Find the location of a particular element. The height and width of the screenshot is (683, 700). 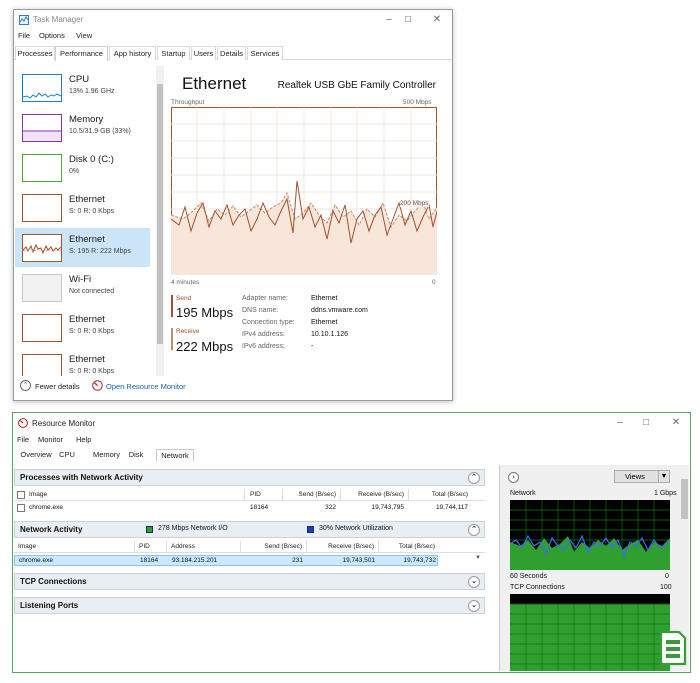

section-listening-header: Listening Ports ⌄ is located at coordinates (249, 605).